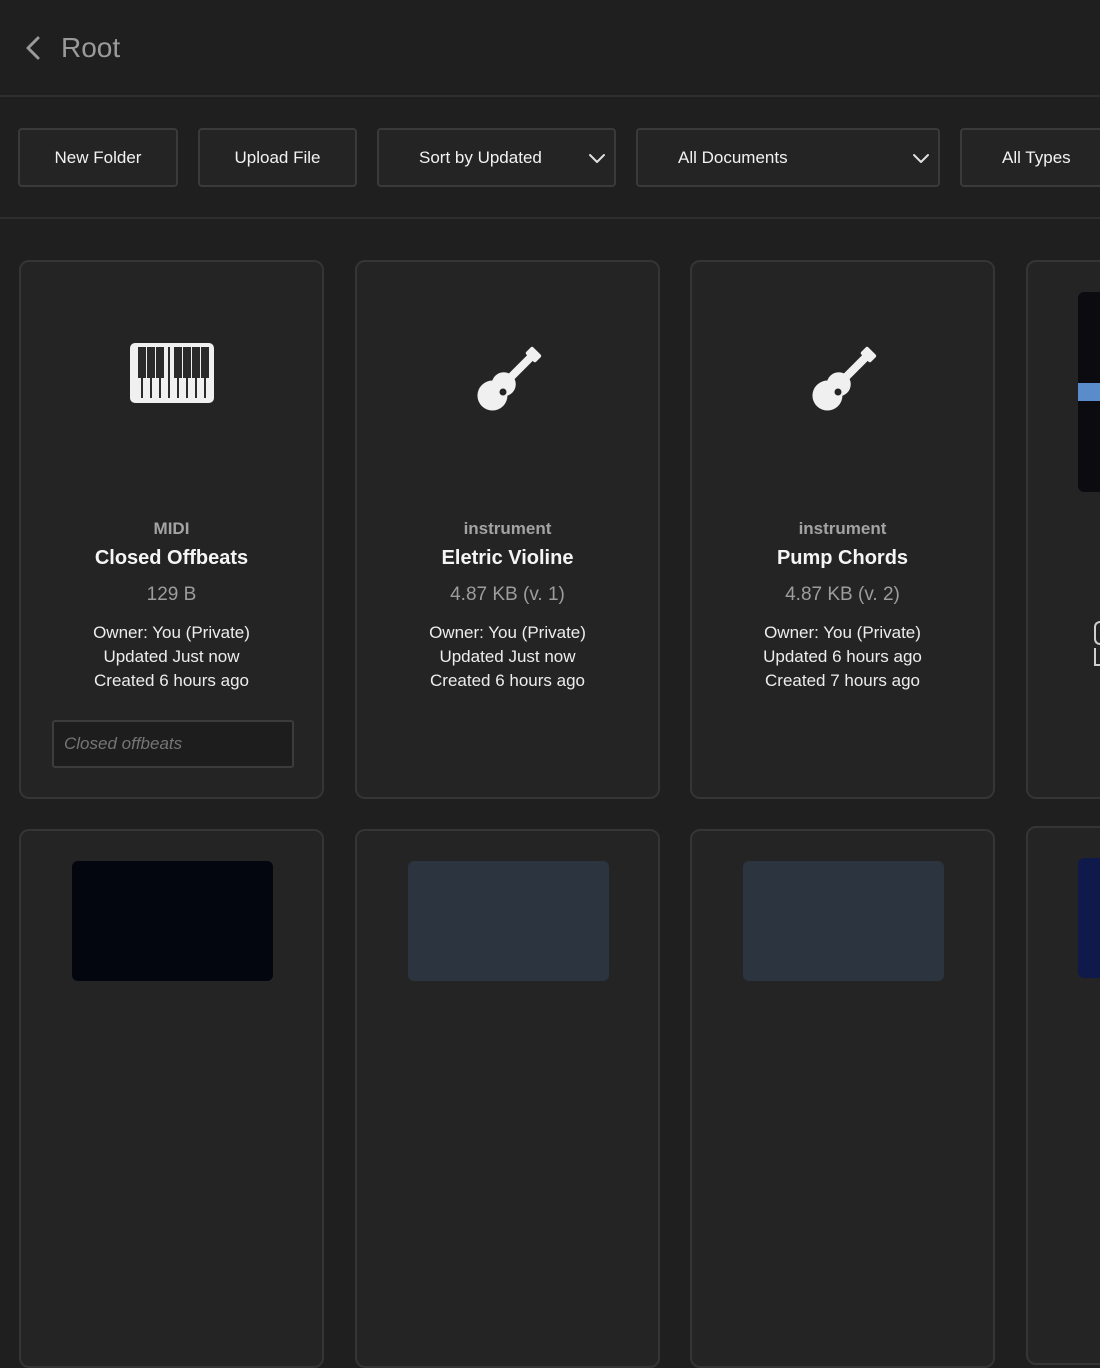  I want to click on new-folder-button: New Folder, so click(98, 157).